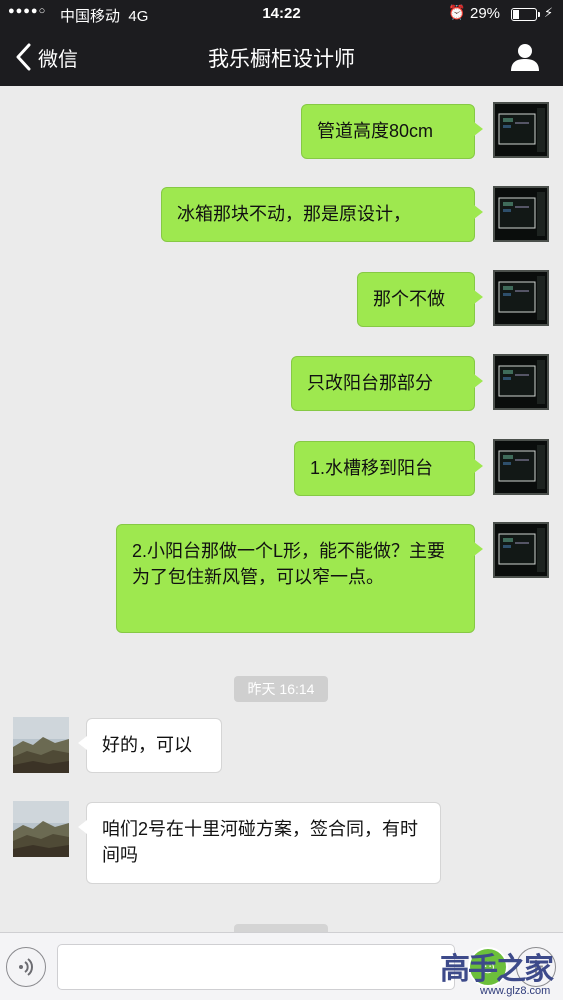  What do you see at coordinates (370, 383) in the screenshot?
I see `message-text: 只改阳台那部分` at bounding box center [370, 383].